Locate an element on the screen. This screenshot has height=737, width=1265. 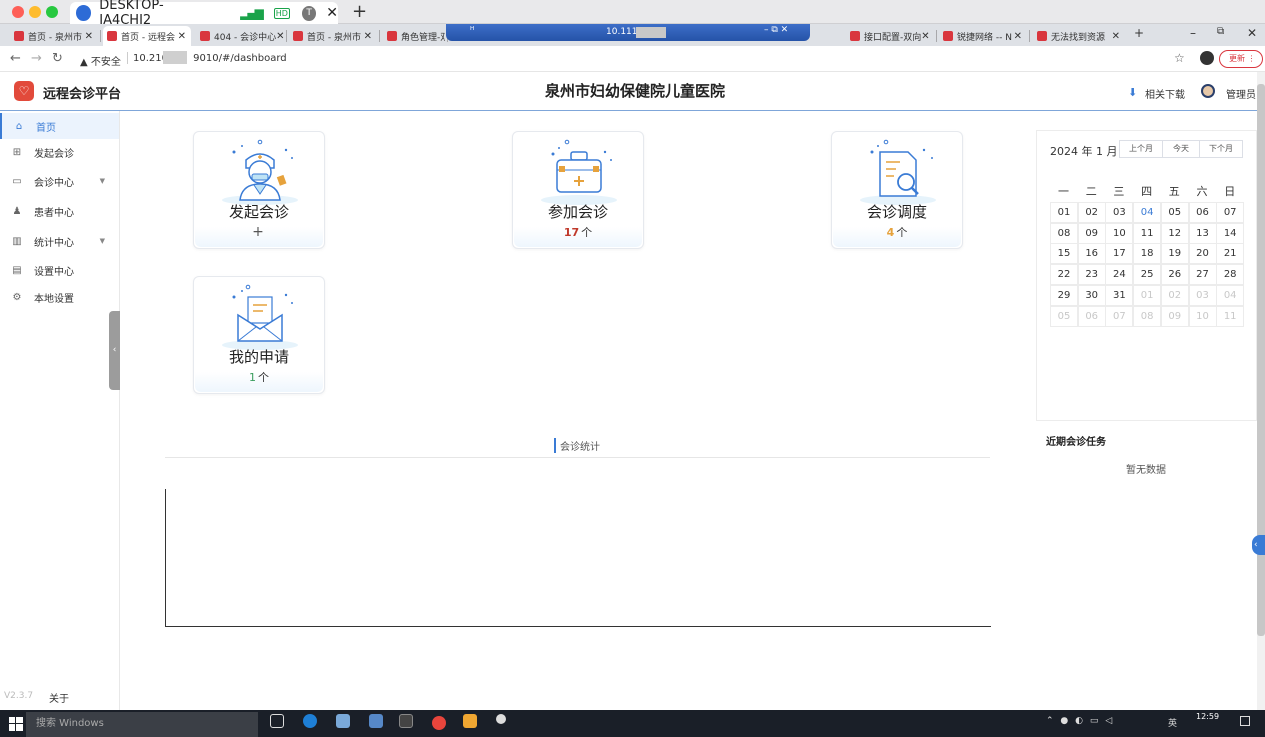
collapse-sidebar-button: ‹ is located at coordinates (114, 350).